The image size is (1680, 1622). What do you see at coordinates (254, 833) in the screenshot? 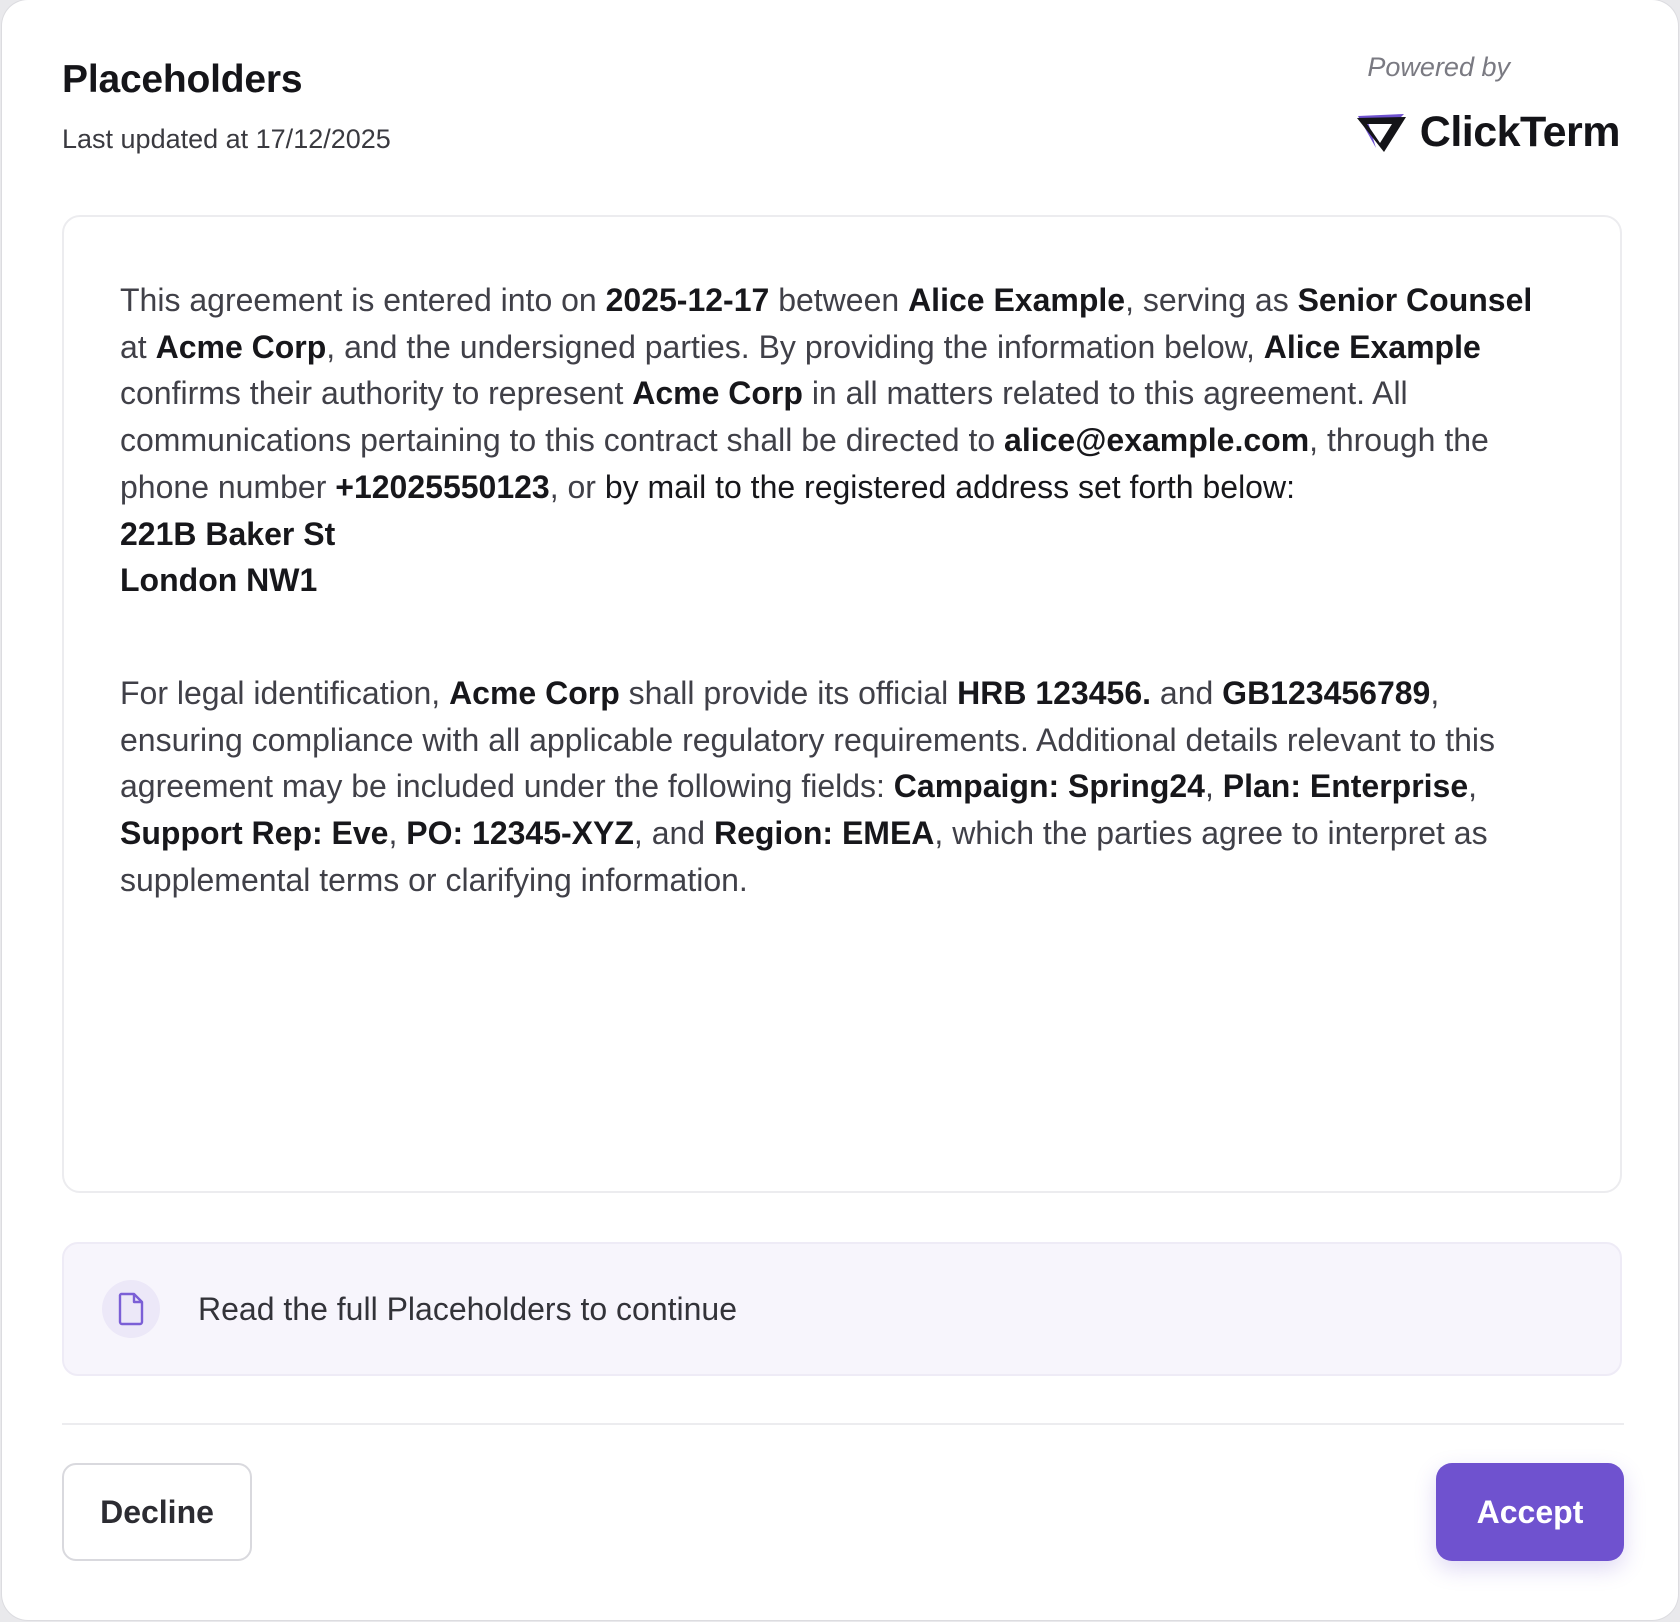
I see `placeholder-field-support-rep: Support Rep: Eve` at bounding box center [254, 833].